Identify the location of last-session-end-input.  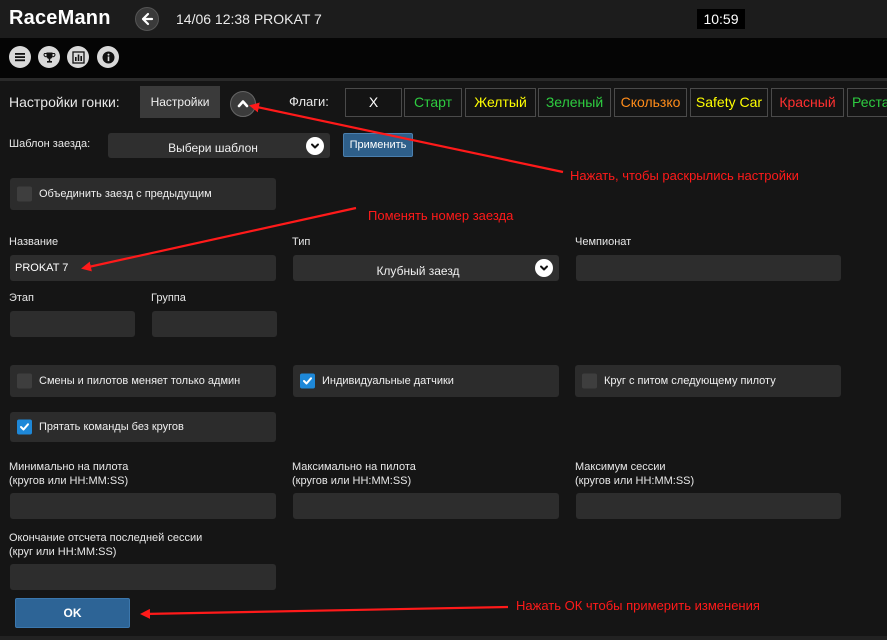
(143, 577).